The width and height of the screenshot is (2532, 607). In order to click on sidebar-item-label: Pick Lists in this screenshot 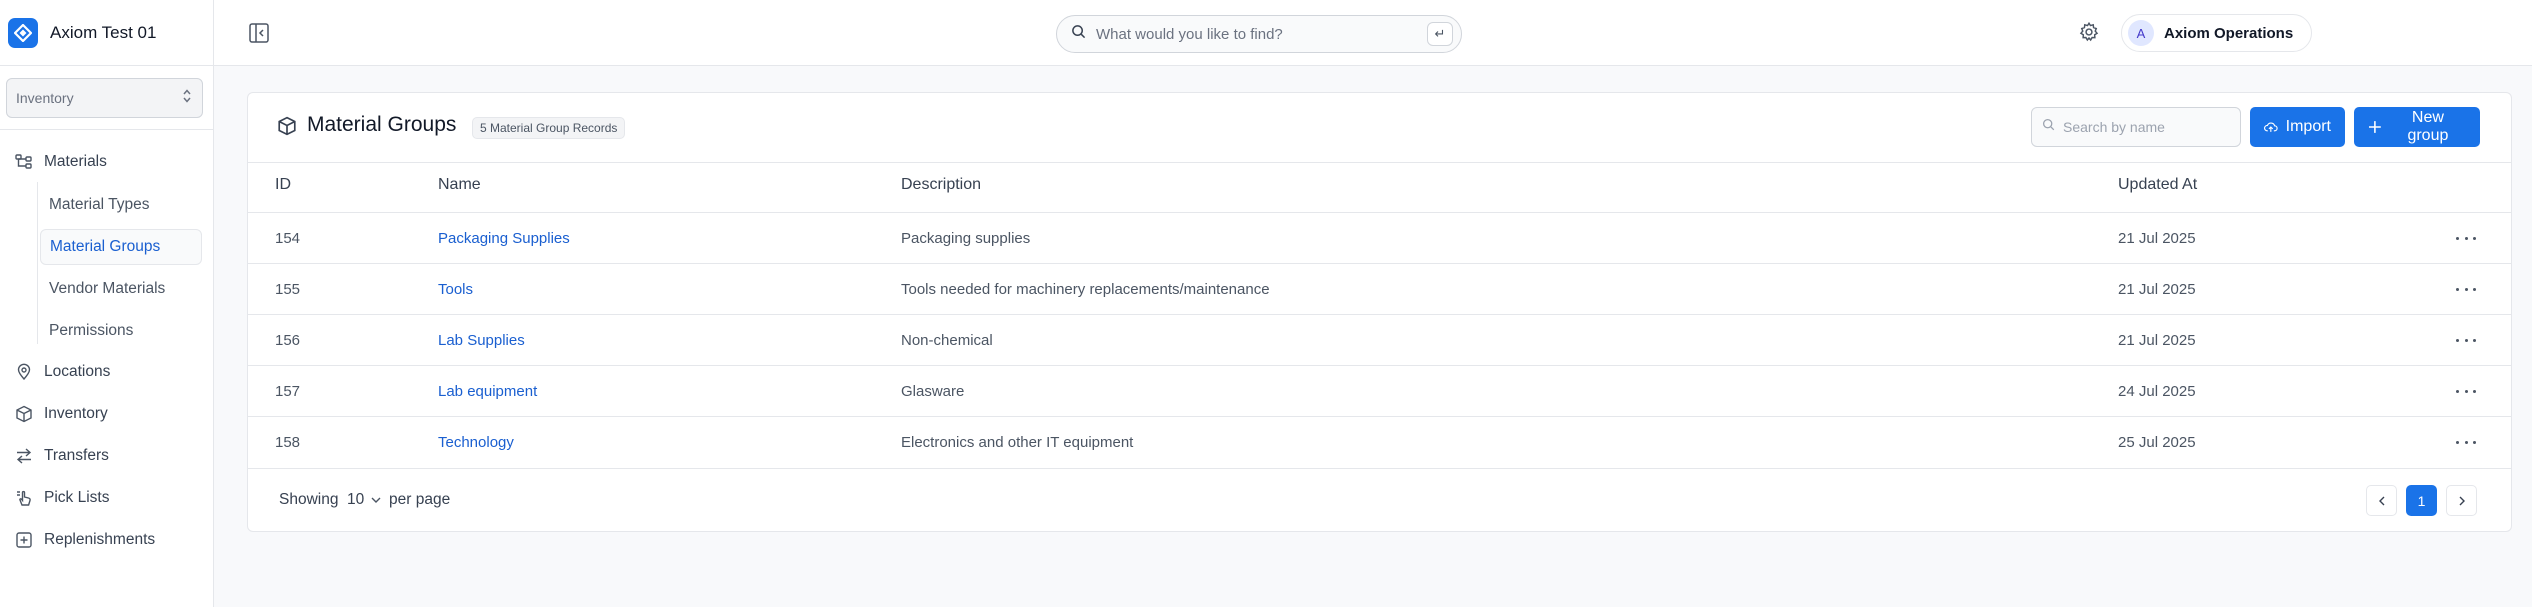, I will do `click(77, 497)`.